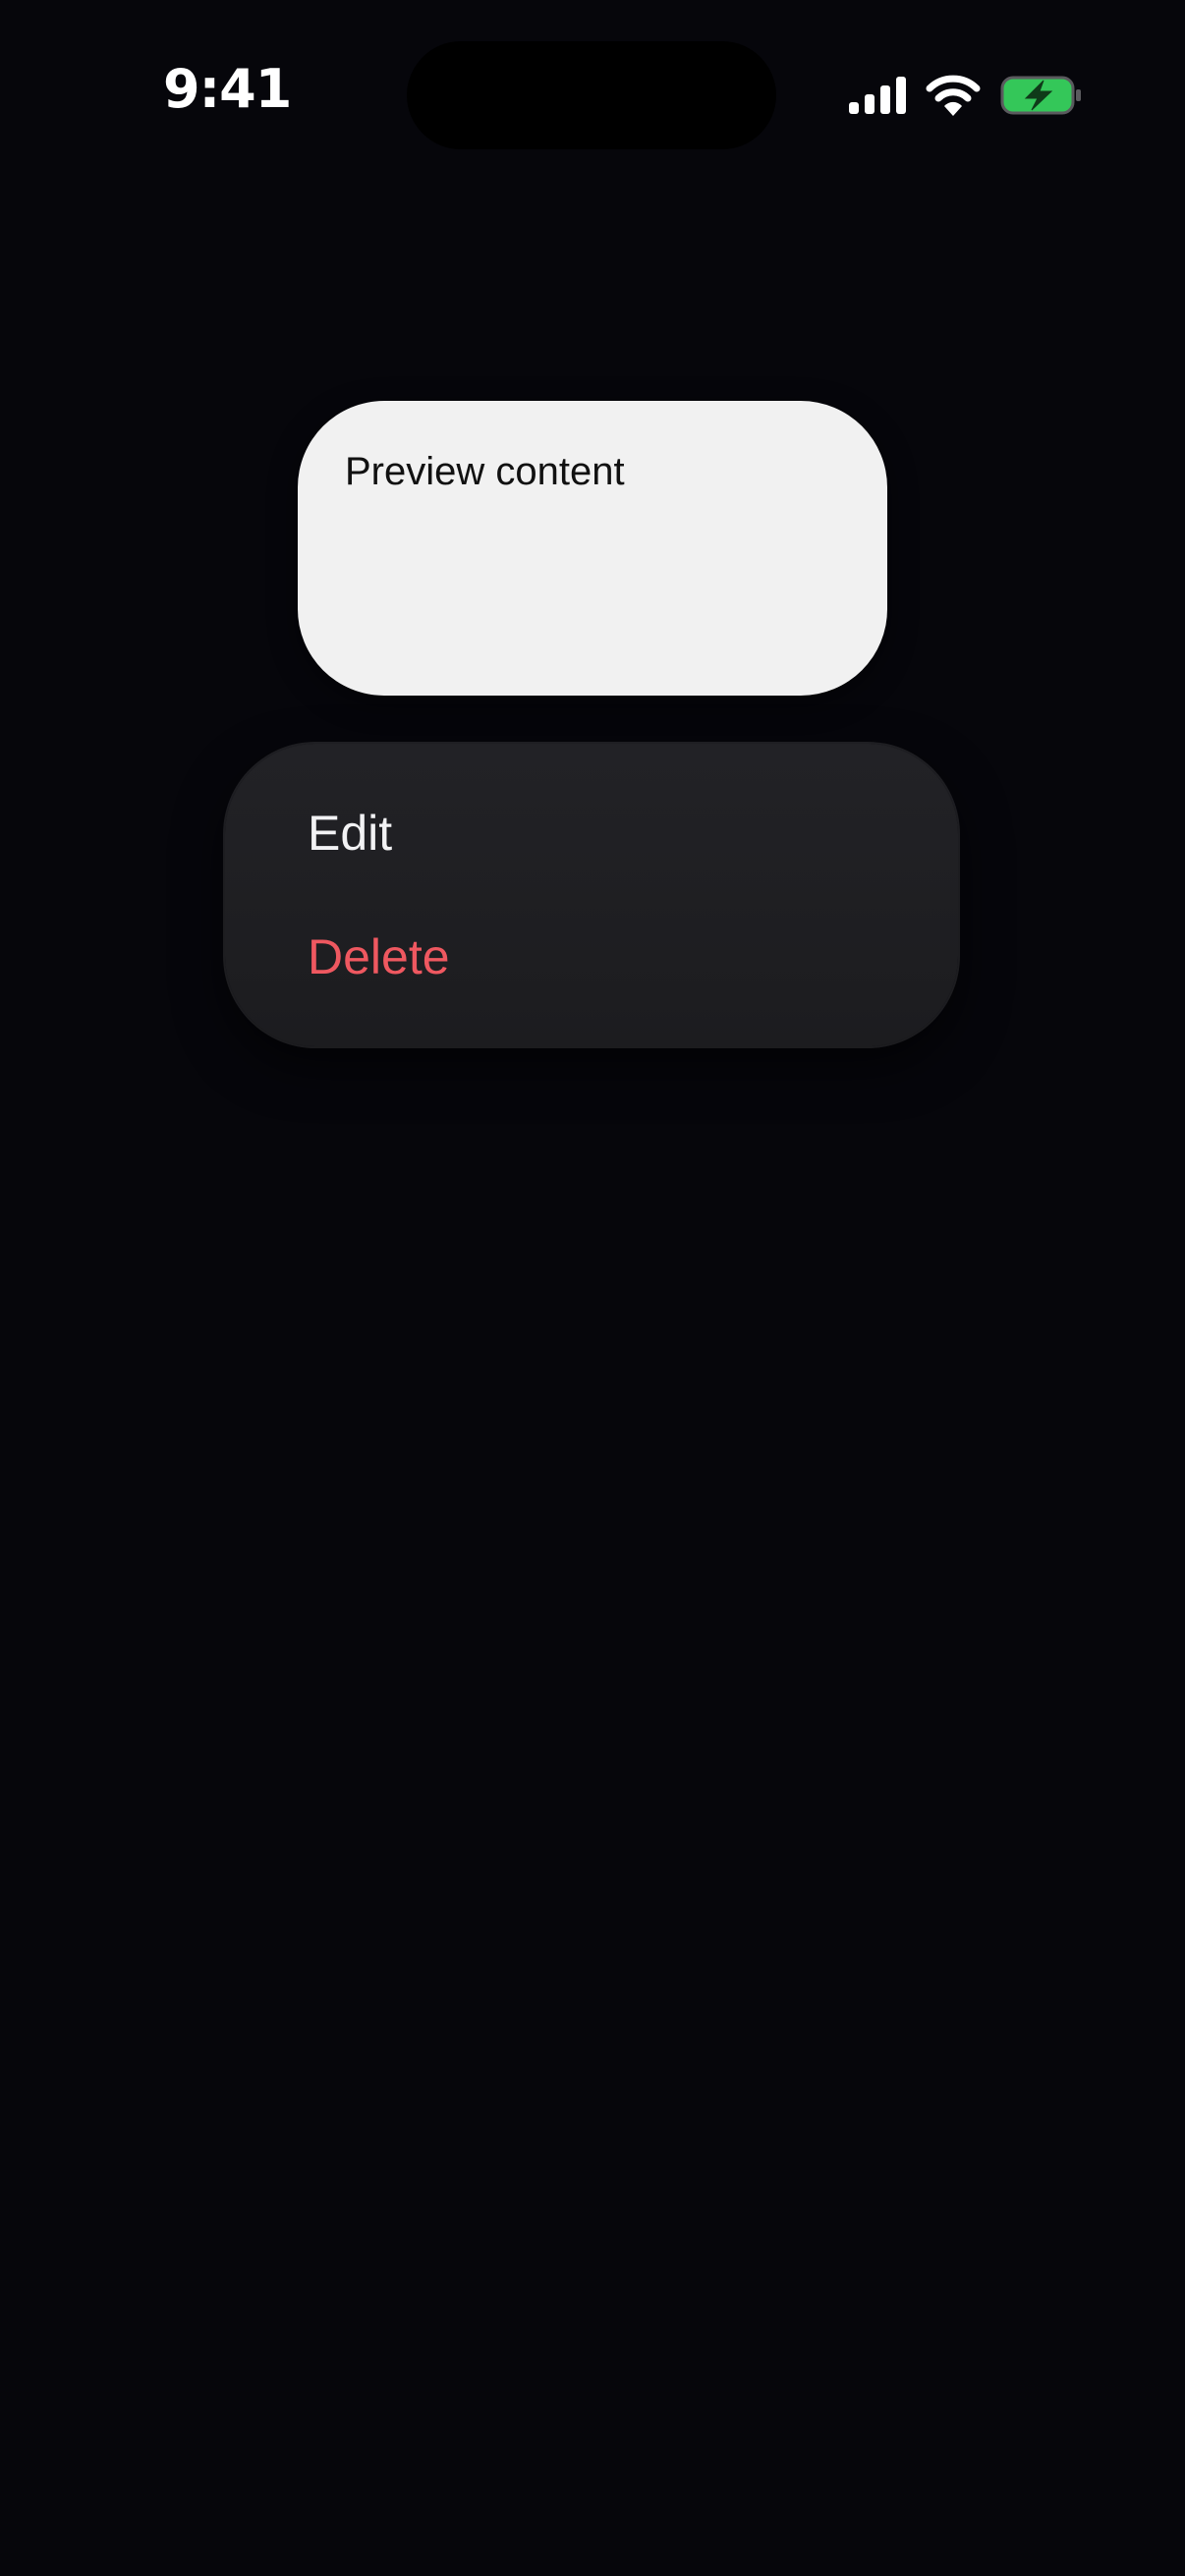 Image resolution: width=1185 pixels, height=2576 pixels. I want to click on status-bar: 9:41, so click(592, 93).